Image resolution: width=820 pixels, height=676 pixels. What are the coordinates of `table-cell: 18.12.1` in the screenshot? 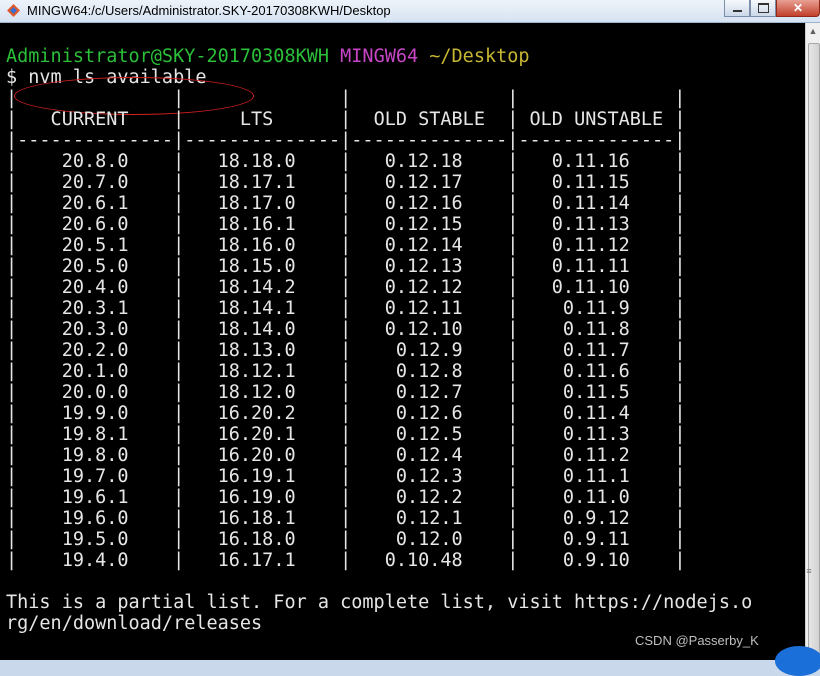 It's located at (262, 371).